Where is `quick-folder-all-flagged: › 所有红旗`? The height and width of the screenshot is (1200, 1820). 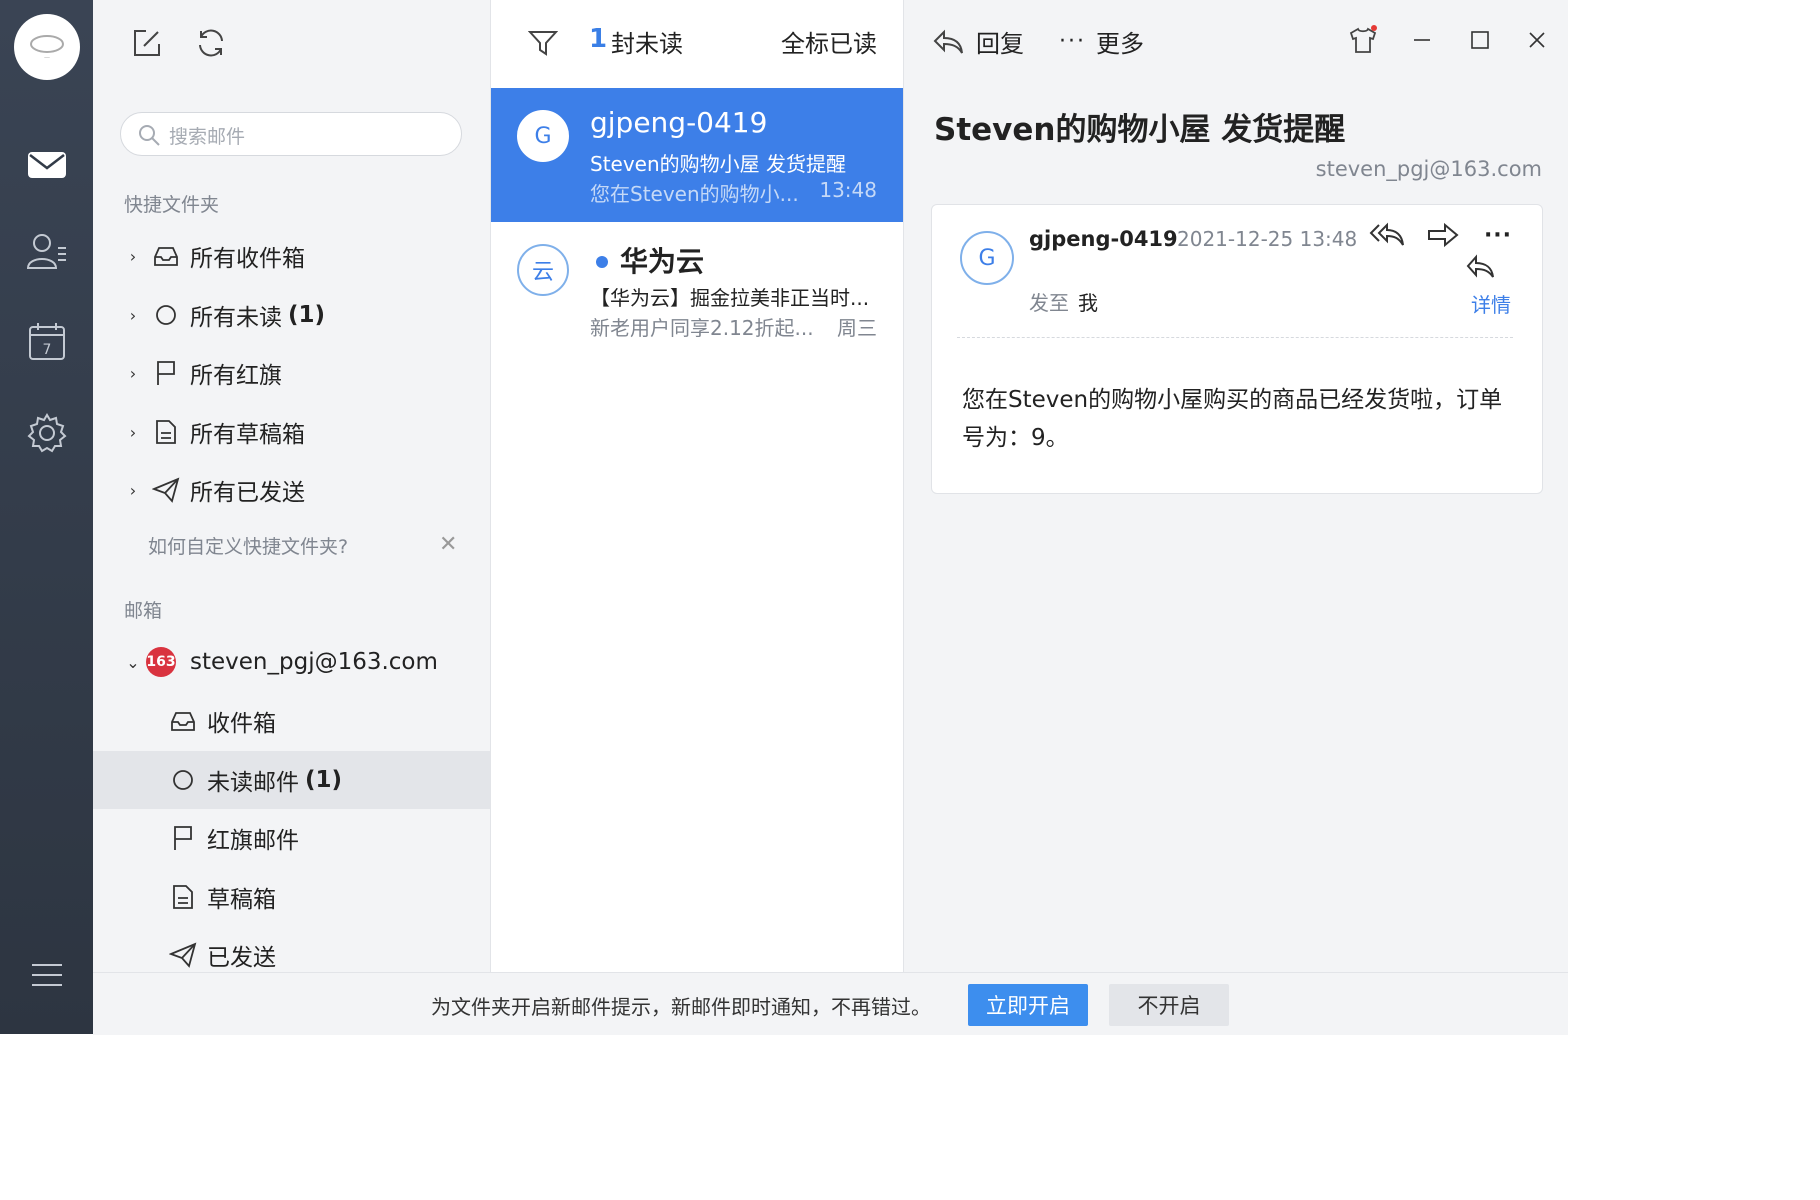 quick-folder-all-flagged: › 所有红旗 is located at coordinates (291, 373).